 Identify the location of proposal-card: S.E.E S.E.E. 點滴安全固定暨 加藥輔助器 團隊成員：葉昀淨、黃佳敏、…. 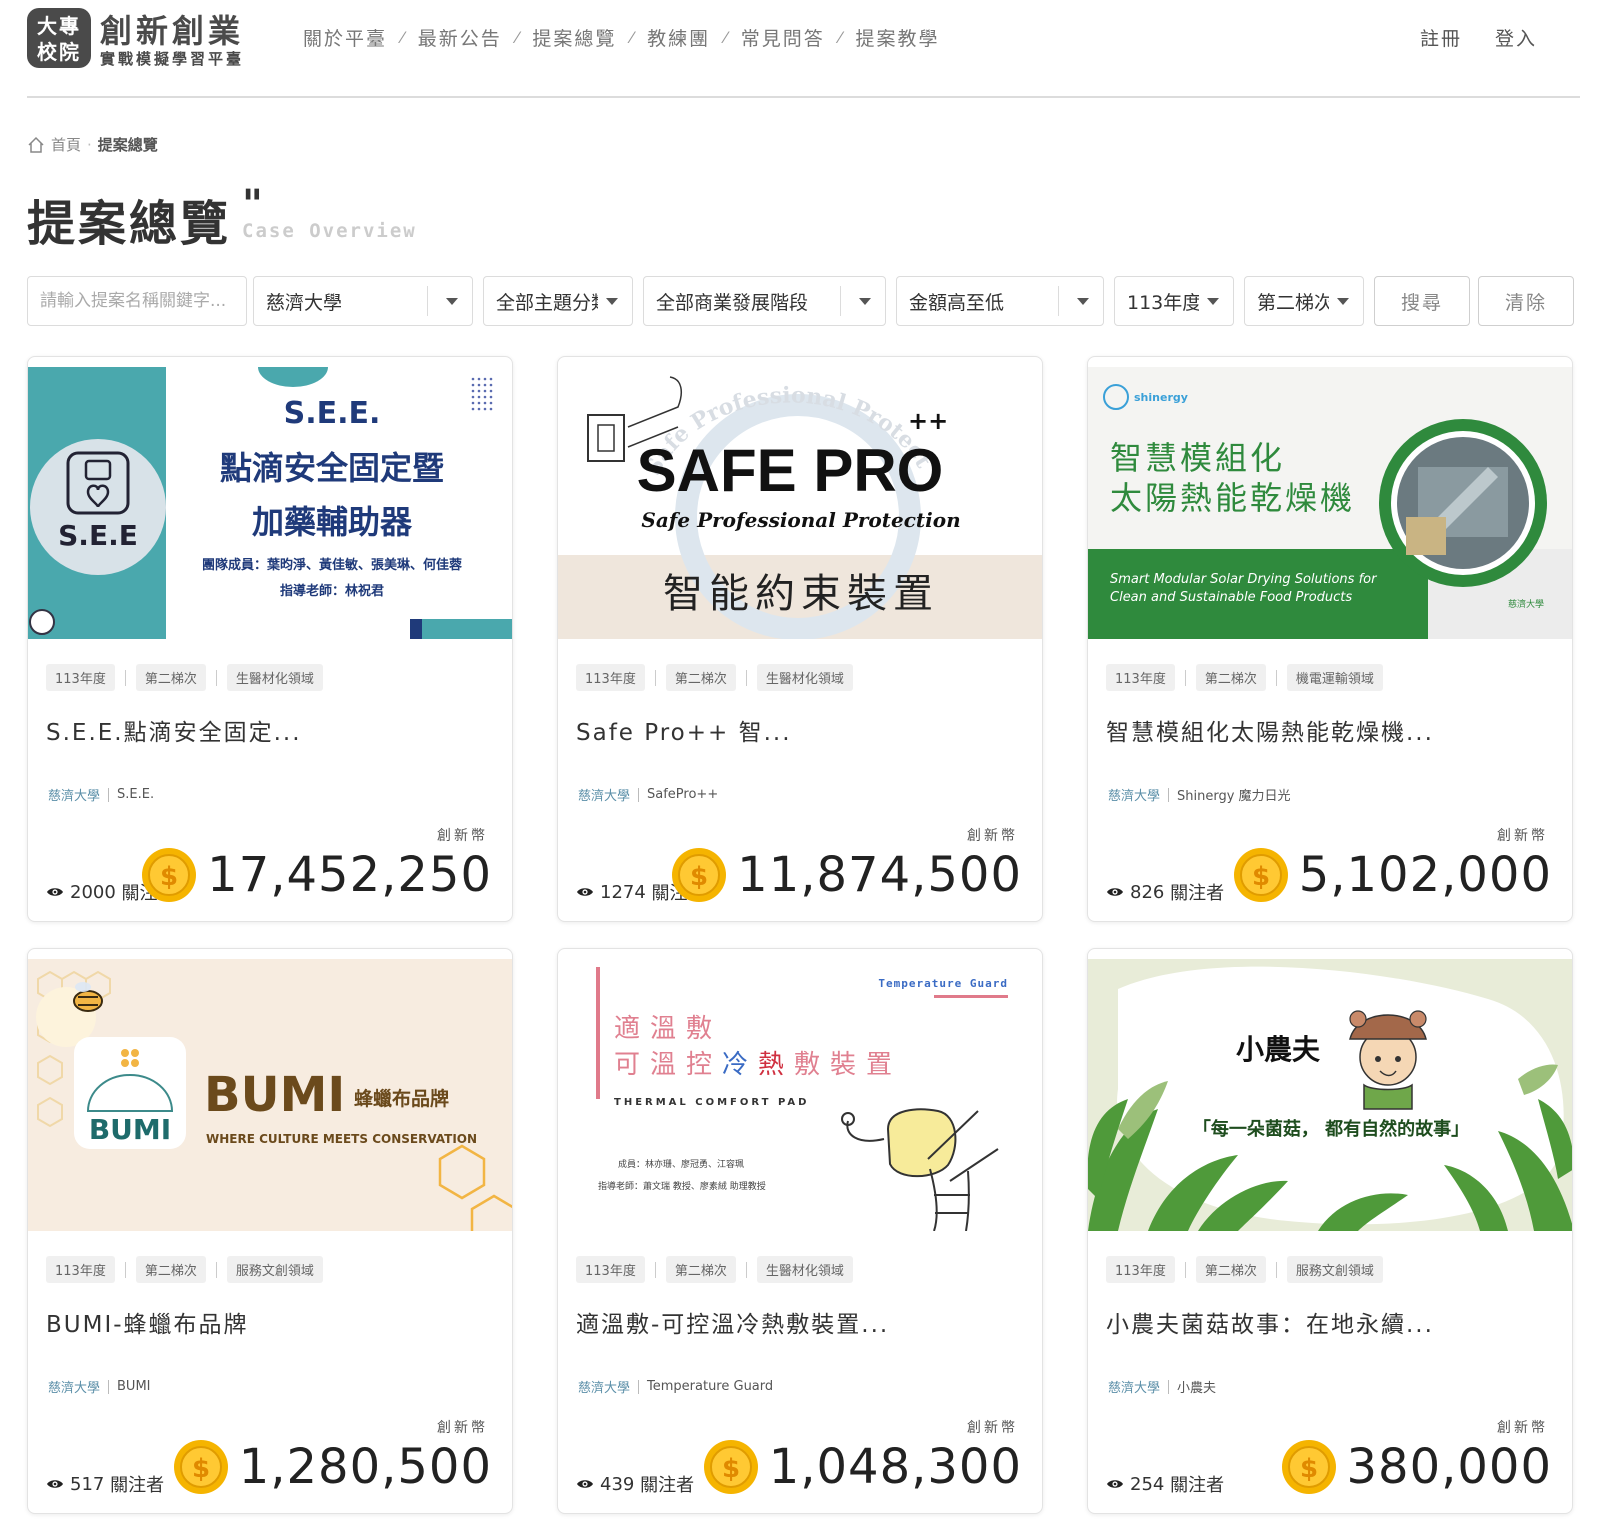
(270, 639).